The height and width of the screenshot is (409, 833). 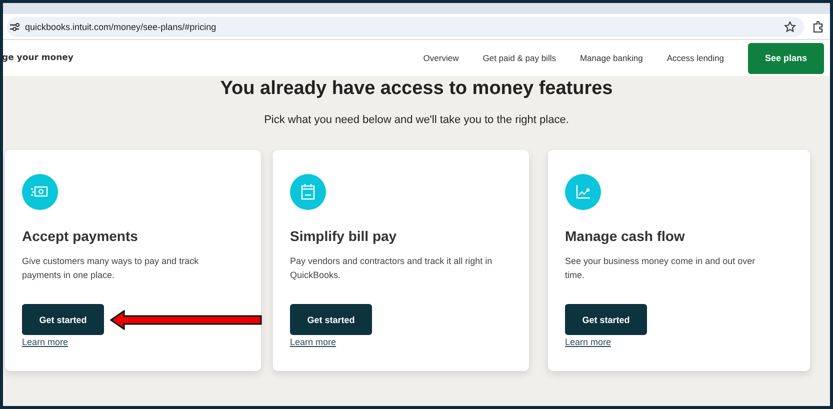 I want to click on star-icon, so click(x=790, y=26).